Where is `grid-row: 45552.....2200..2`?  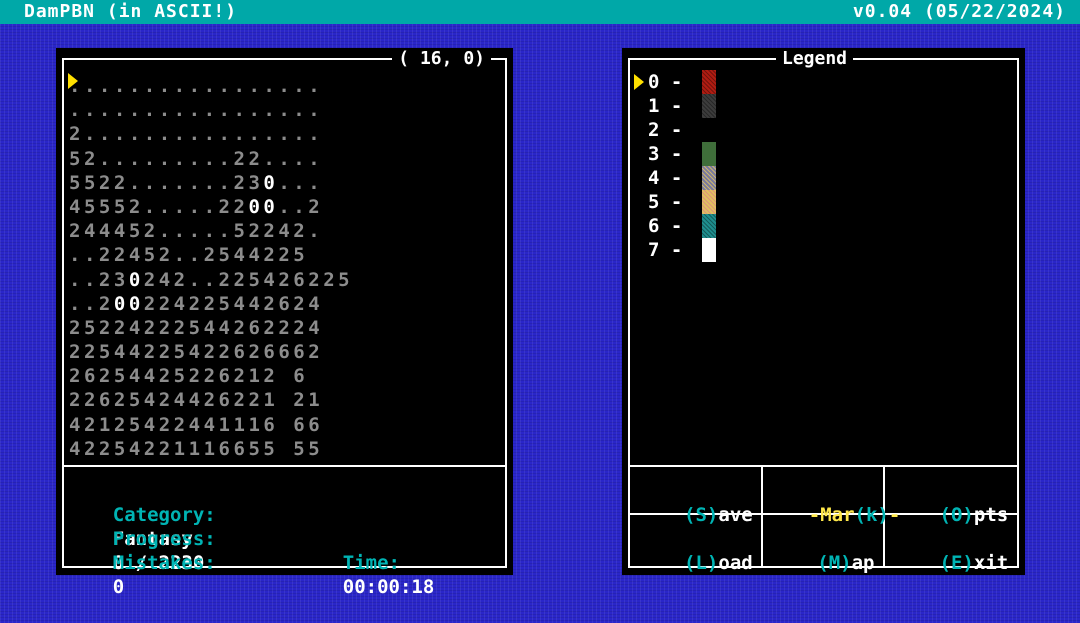
grid-row: 45552.....2200..2 is located at coordinates (211, 207).